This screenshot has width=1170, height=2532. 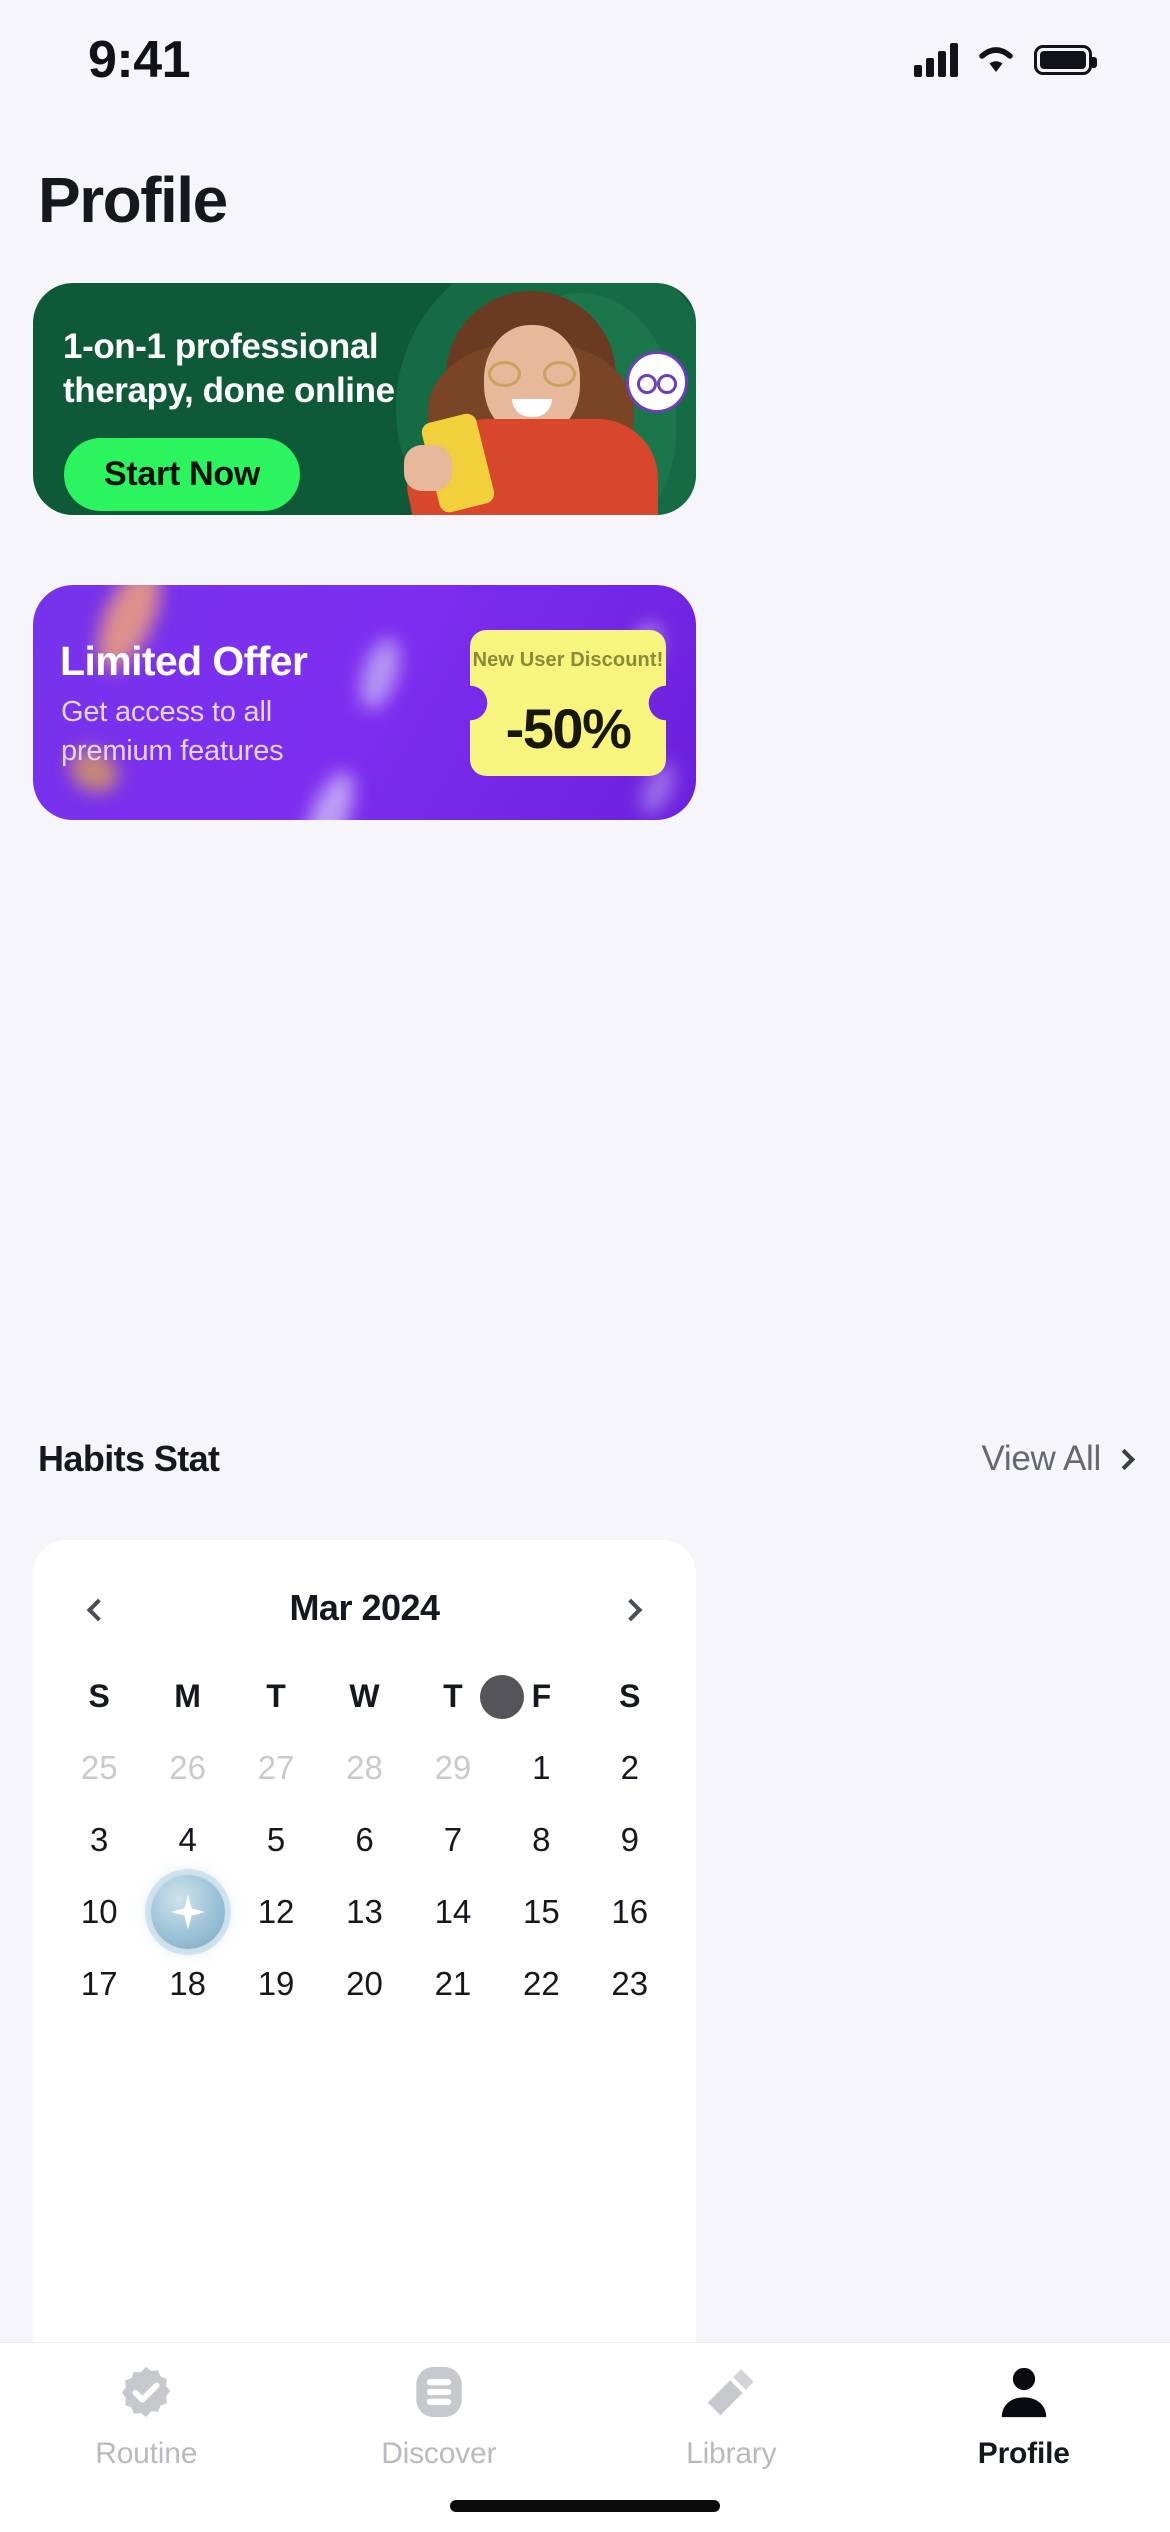 I want to click on status-bar: 9:41, so click(x=585, y=60).